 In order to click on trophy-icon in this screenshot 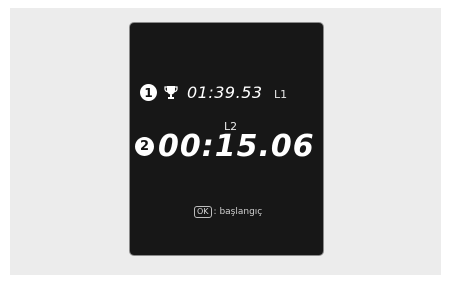, I will do `click(171, 92)`.